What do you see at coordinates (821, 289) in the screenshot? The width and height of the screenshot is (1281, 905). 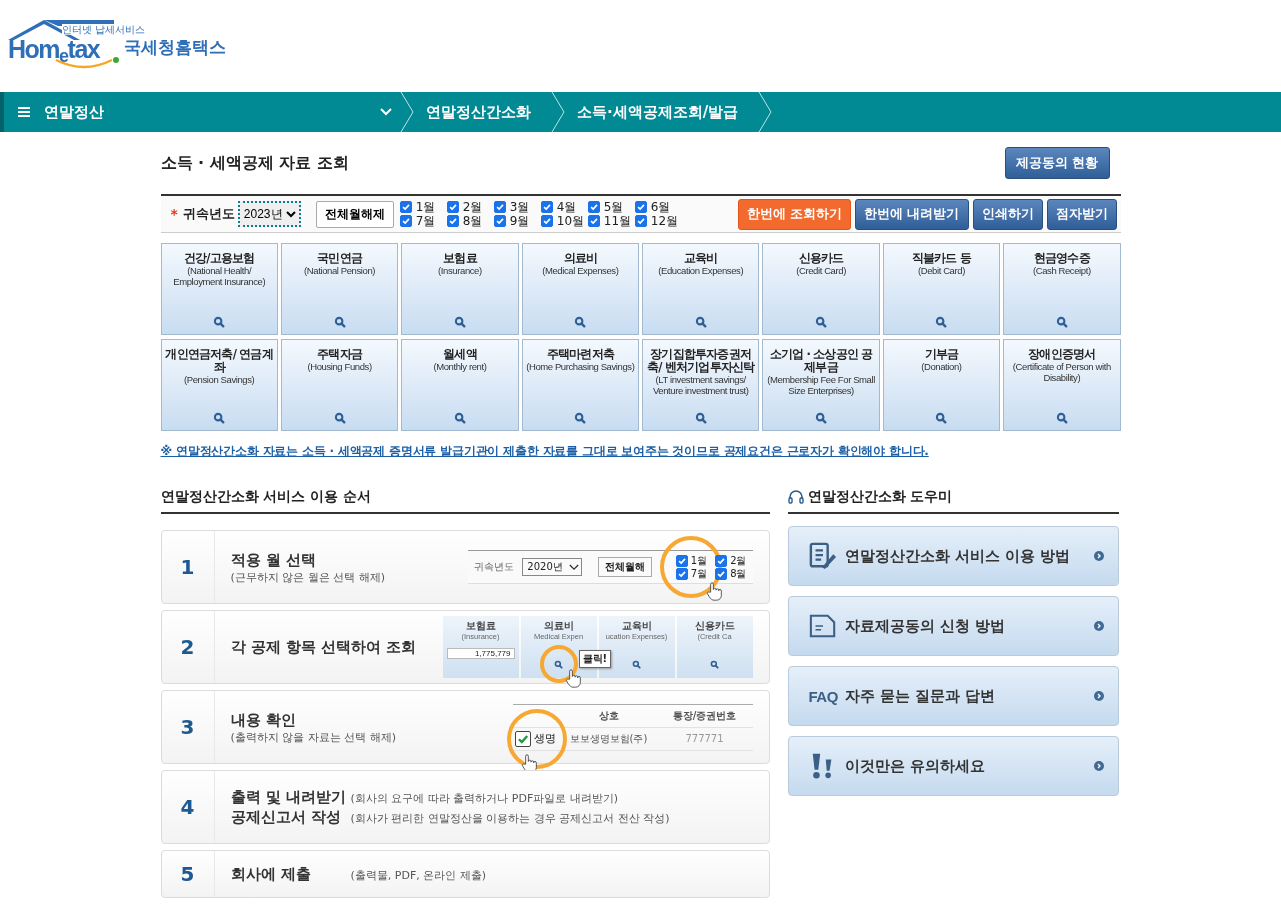 I see `category-tile: 신용카드 (Credit Card)` at bounding box center [821, 289].